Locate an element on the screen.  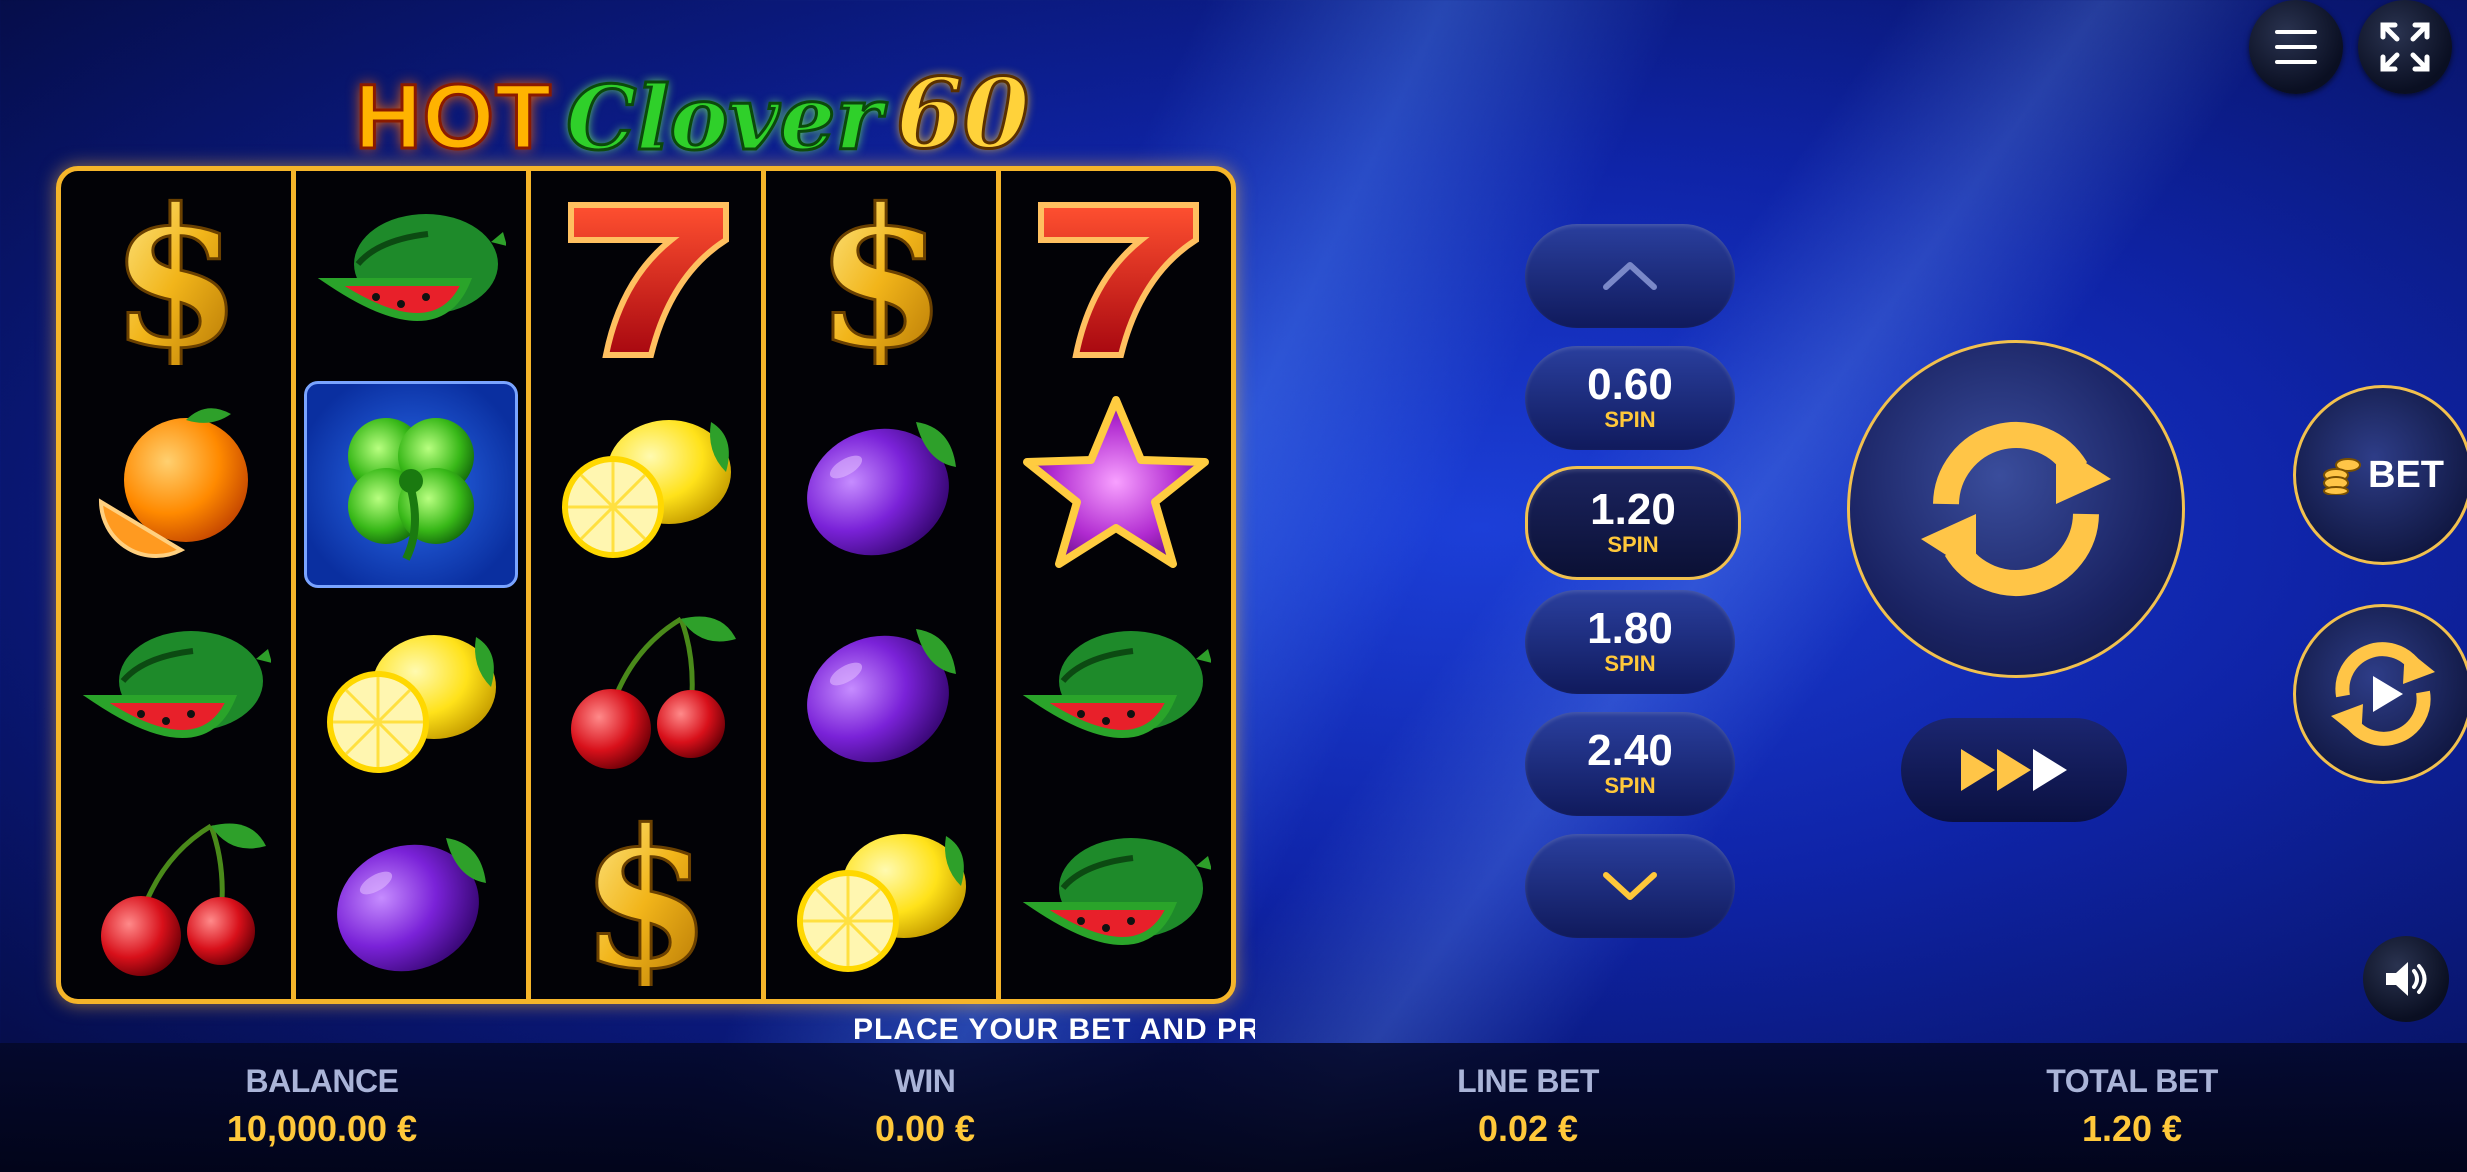
balance-stat: BALANCE 10,000.00 € is located at coordinates (322, 1096).